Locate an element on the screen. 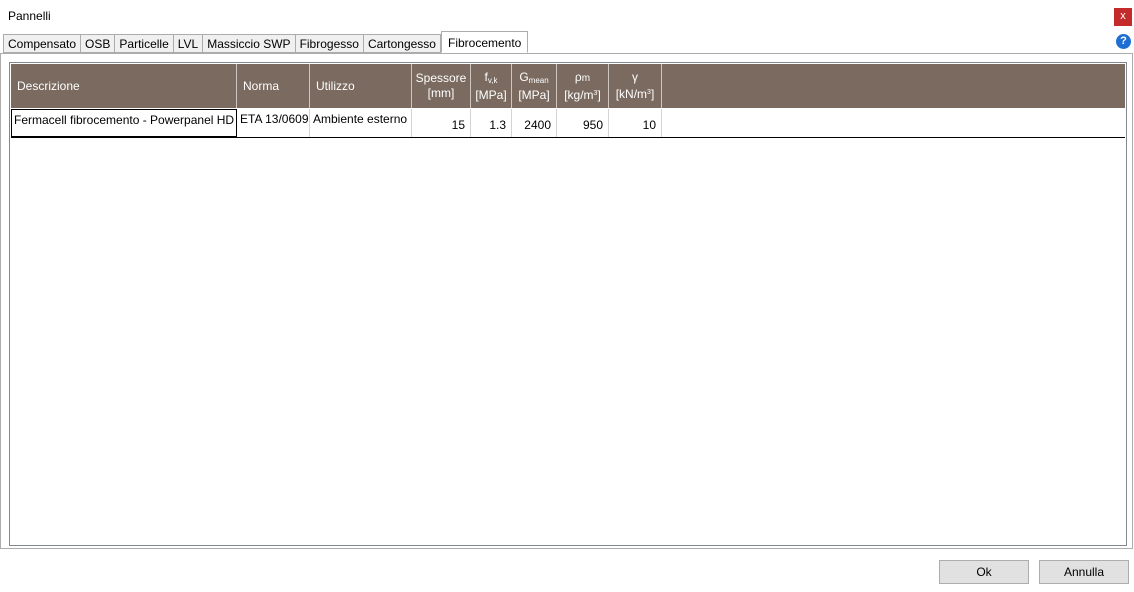 The image size is (1134, 592). column-header-norma: Norma is located at coordinates (273, 86).